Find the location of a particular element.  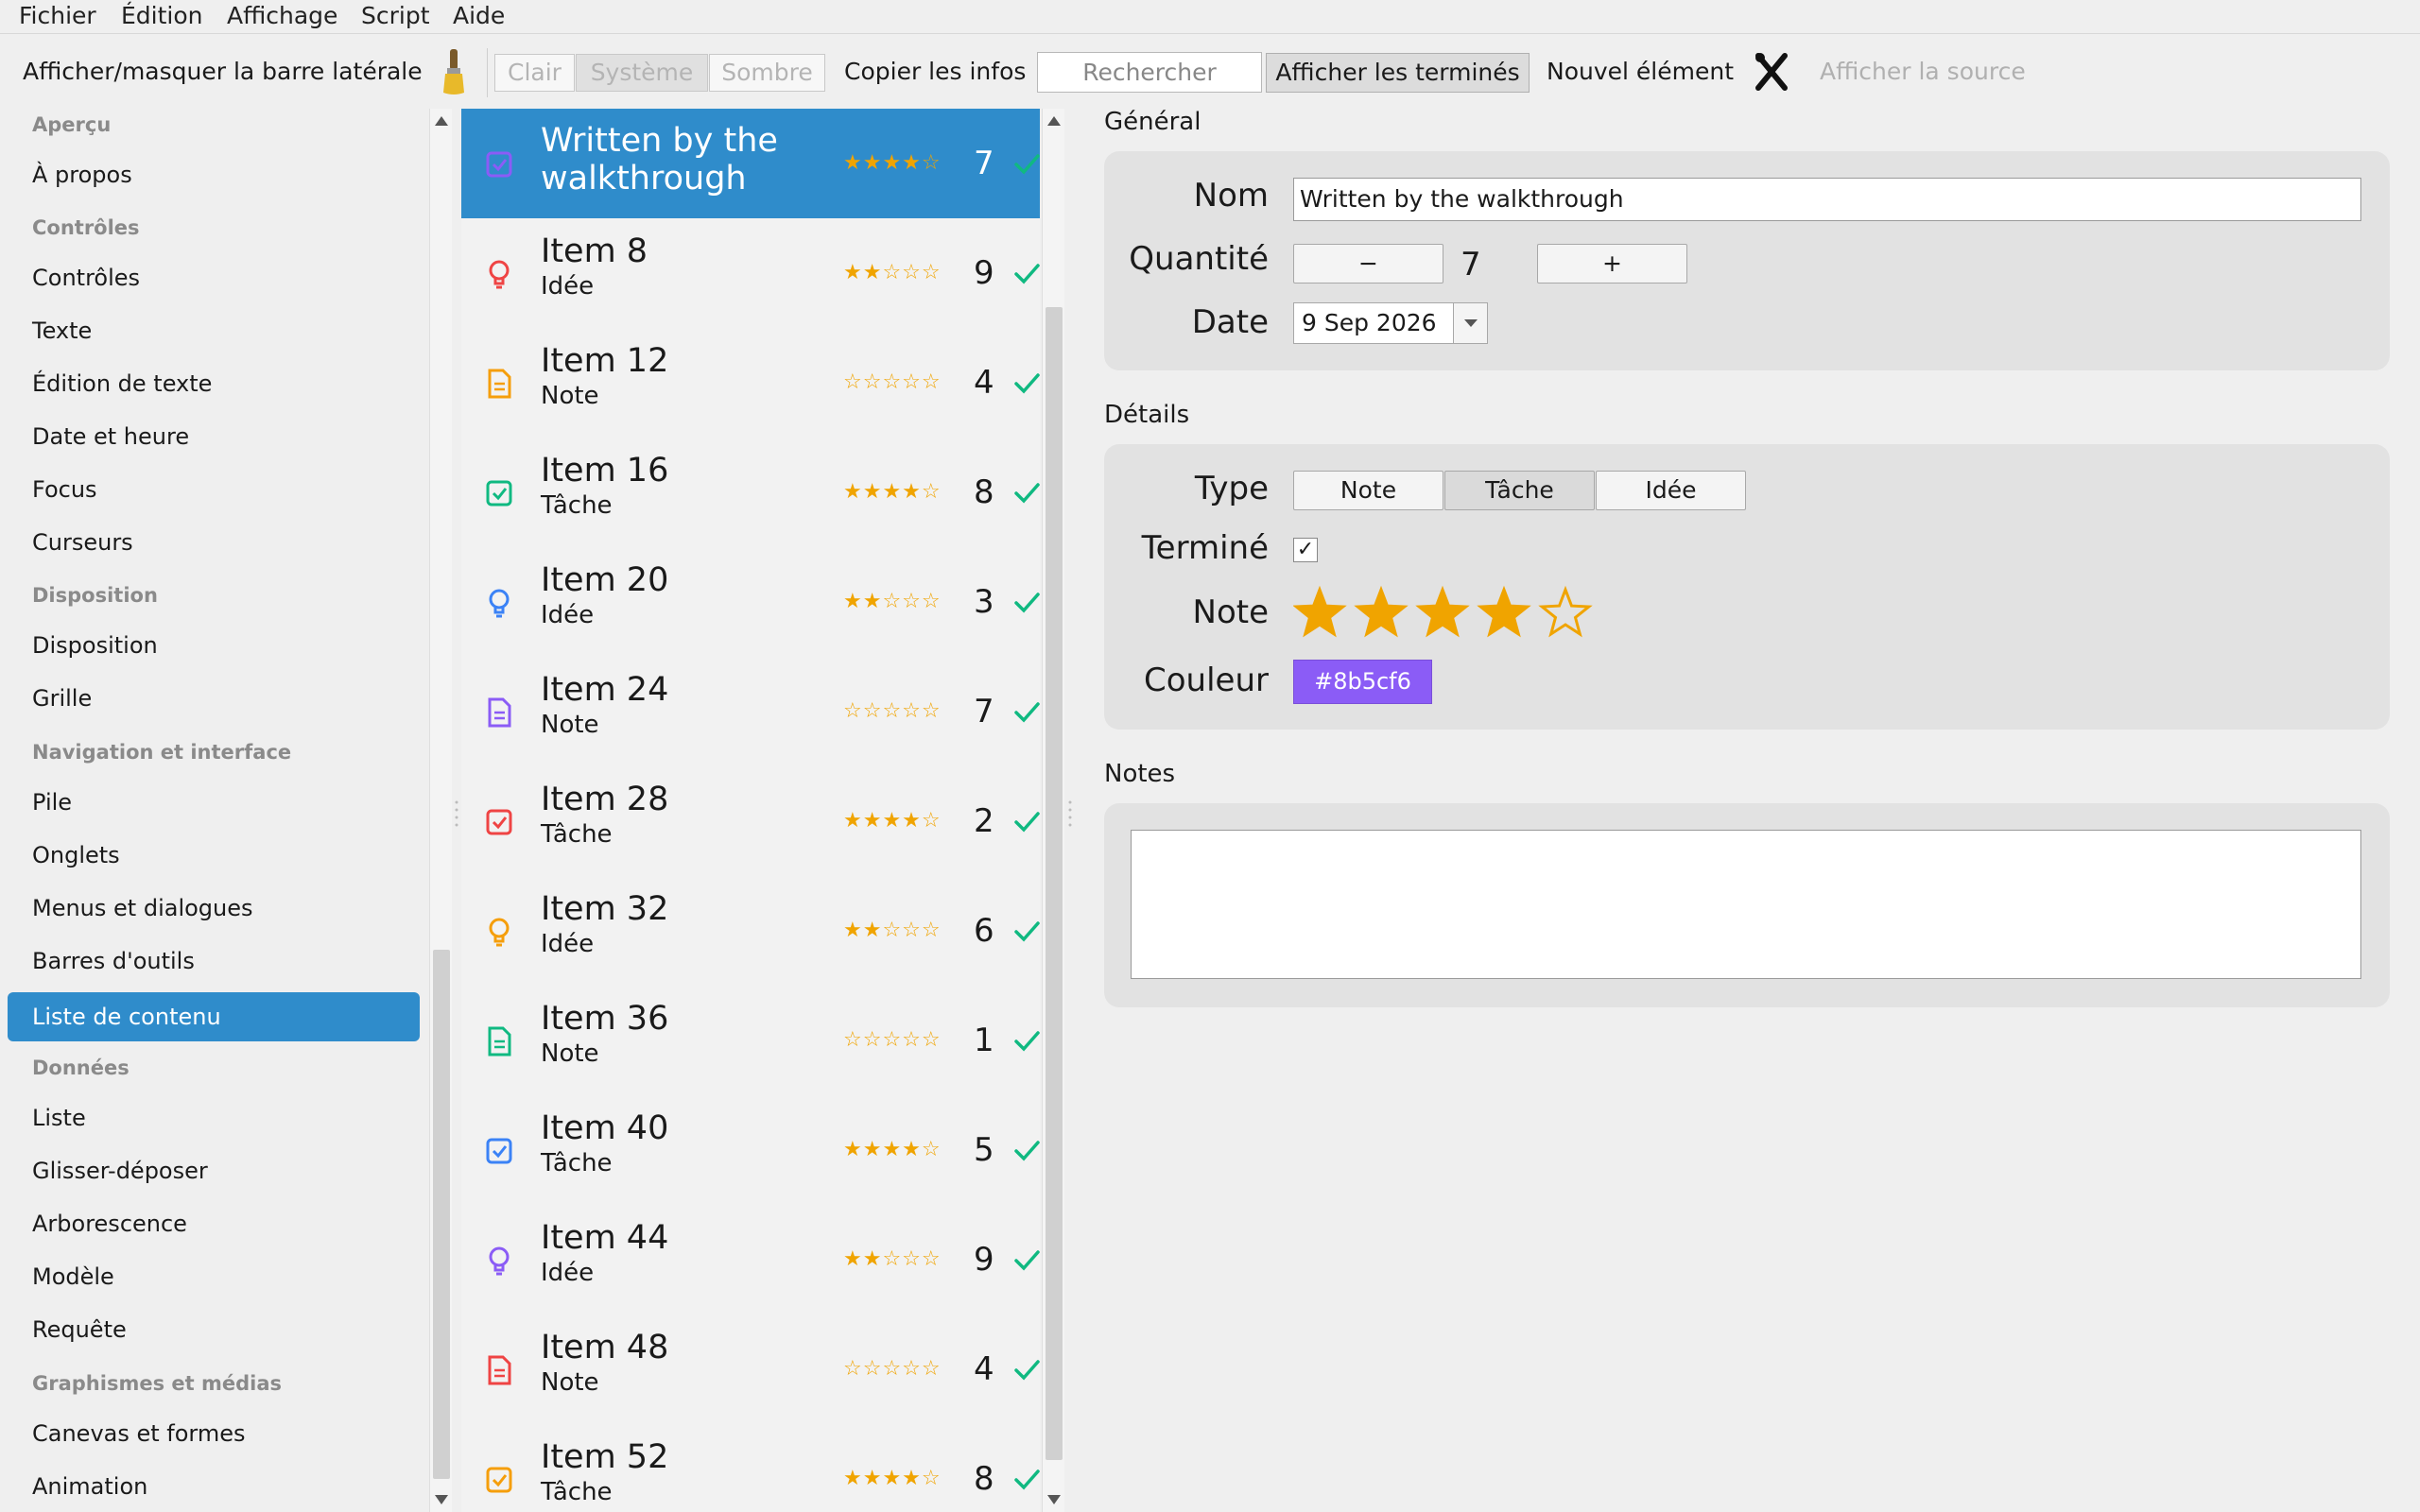

theme-dark-button: Sombre is located at coordinates (767, 73).